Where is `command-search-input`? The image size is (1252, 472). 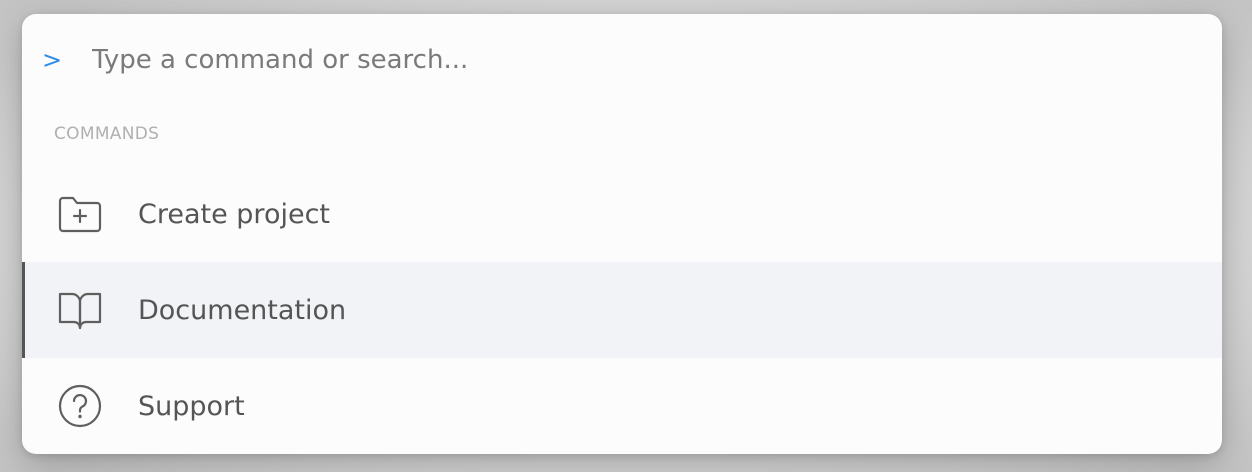
command-search-input is located at coordinates (642, 60).